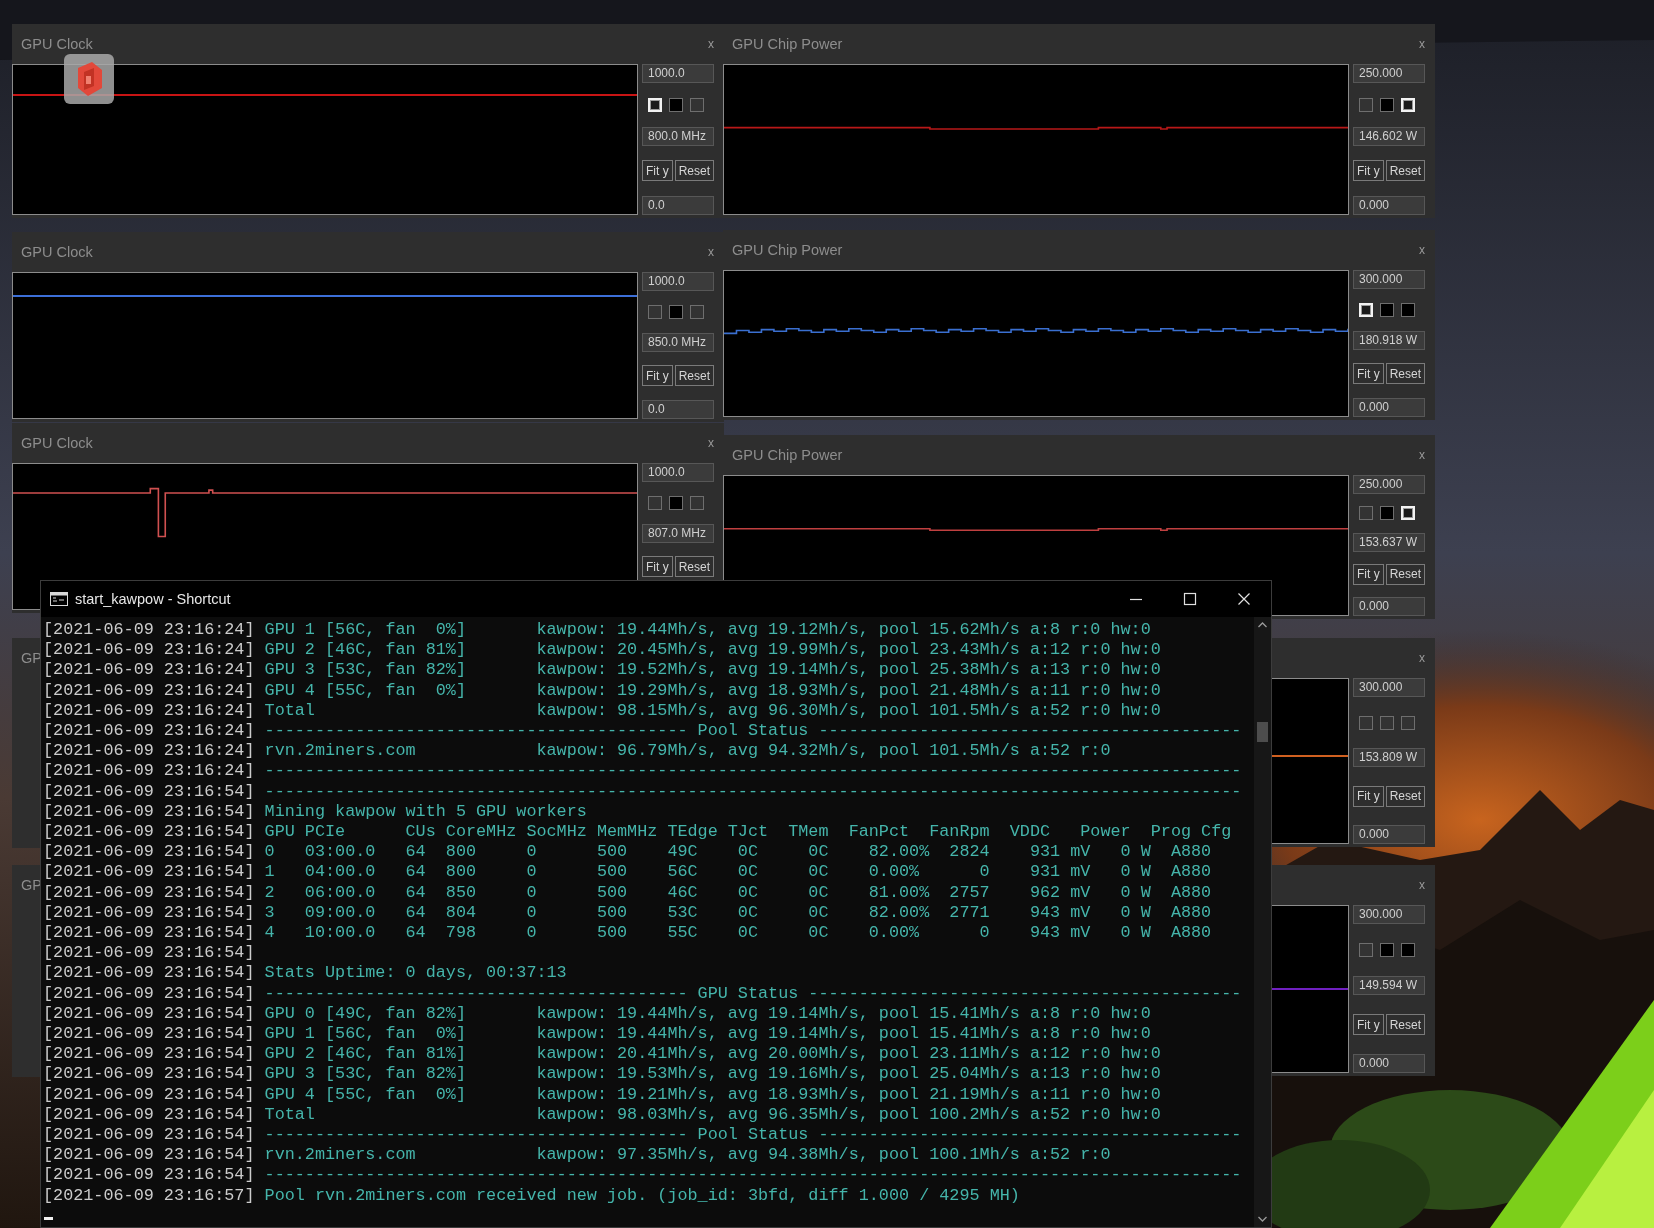 This screenshot has height=1228, width=1654. Describe the element at coordinates (1389, 136) in the screenshot. I see `reading-field: 146.602 W` at that location.